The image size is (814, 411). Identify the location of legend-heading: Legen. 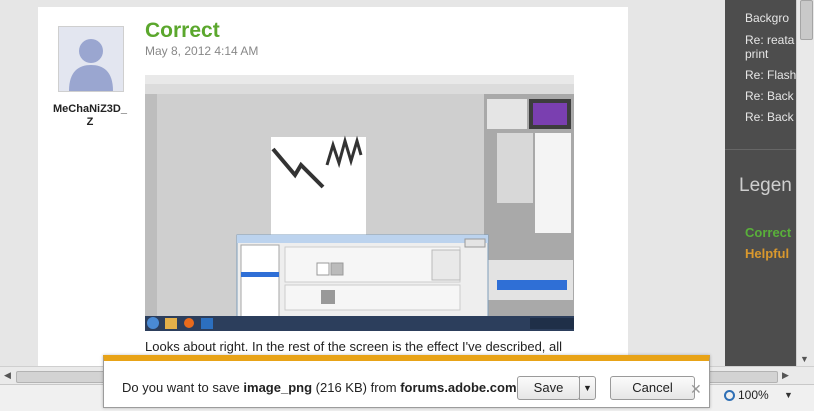
(765, 185).